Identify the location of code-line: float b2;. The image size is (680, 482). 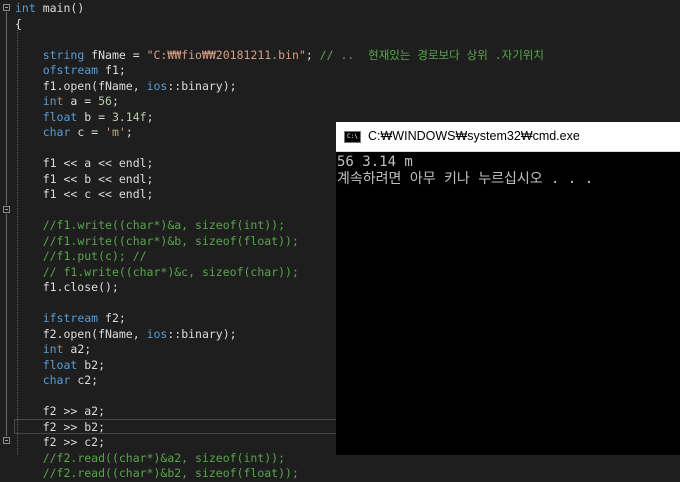
(60, 366).